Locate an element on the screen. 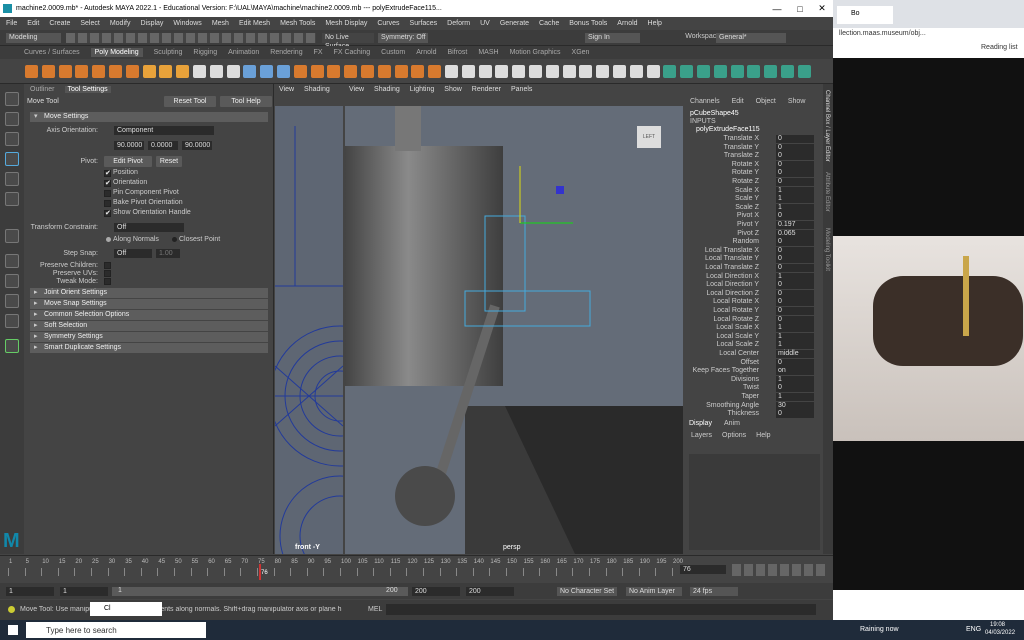  playback-controls is located at coordinates (780, 570).